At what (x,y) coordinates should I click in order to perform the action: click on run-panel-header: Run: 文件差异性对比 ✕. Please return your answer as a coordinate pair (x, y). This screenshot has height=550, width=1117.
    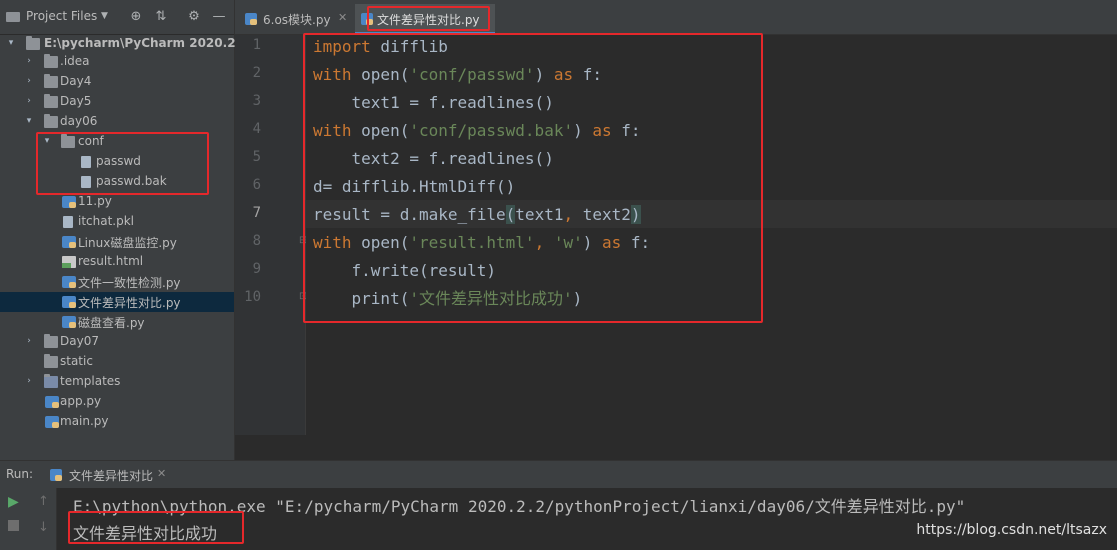
    Looking at the image, I should click on (558, 474).